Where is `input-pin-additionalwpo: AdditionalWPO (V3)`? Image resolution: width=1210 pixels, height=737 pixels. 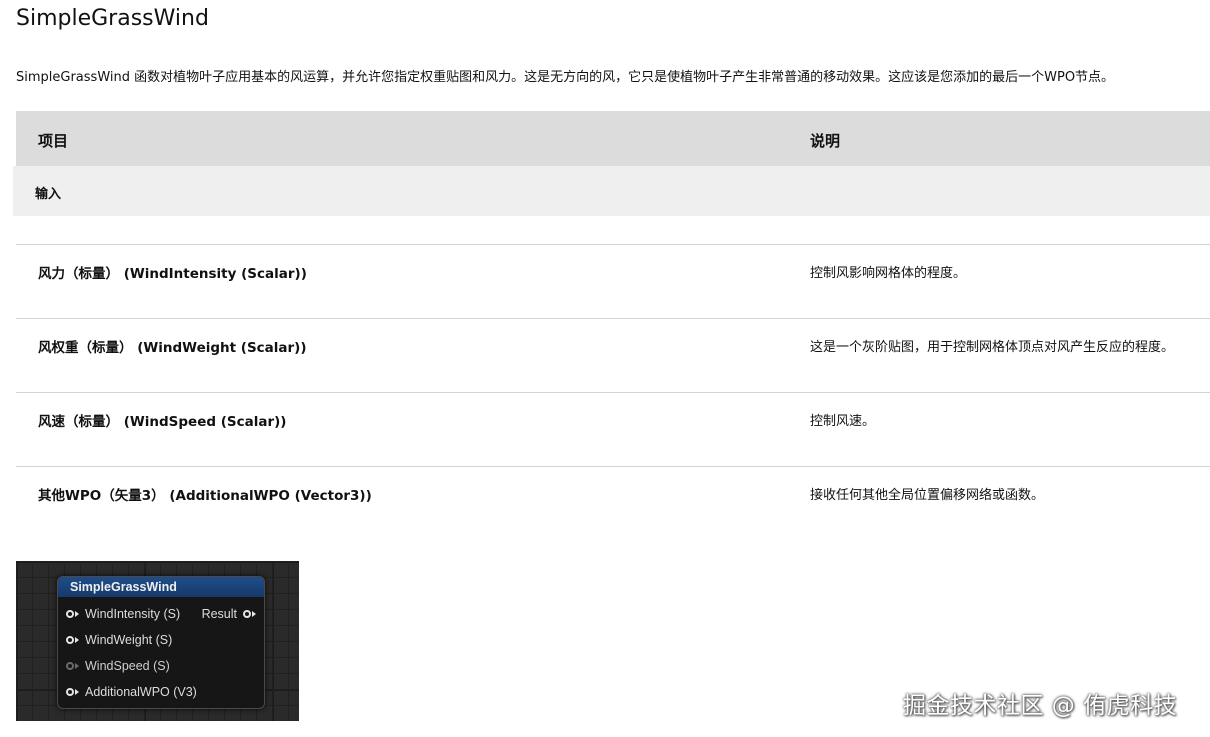 input-pin-additionalwpo: AdditionalWPO (V3) is located at coordinates (131, 692).